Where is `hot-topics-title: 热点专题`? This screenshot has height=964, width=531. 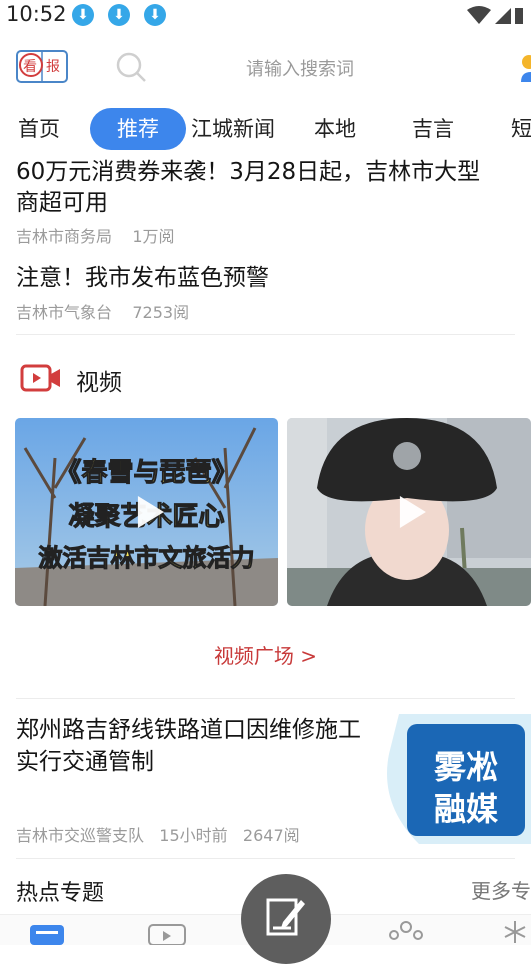 hot-topics-title: 热点专题 is located at coordinates (60, 893).